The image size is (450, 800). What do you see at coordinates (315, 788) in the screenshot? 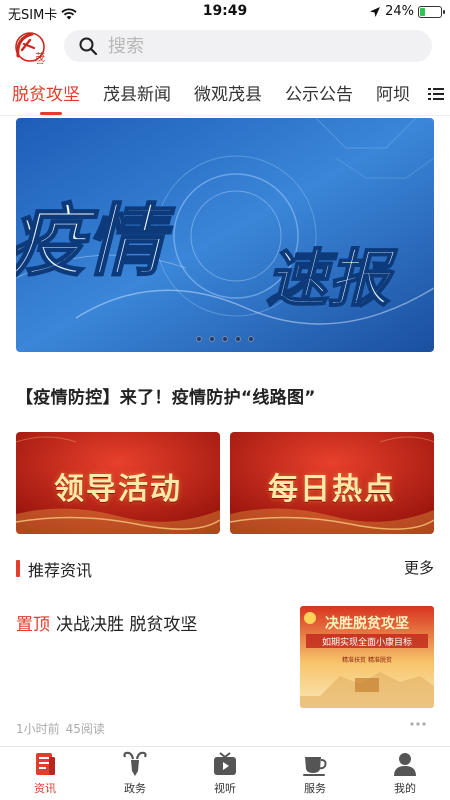
I see `nav-label: 服务` at bounding box center [315, 788].